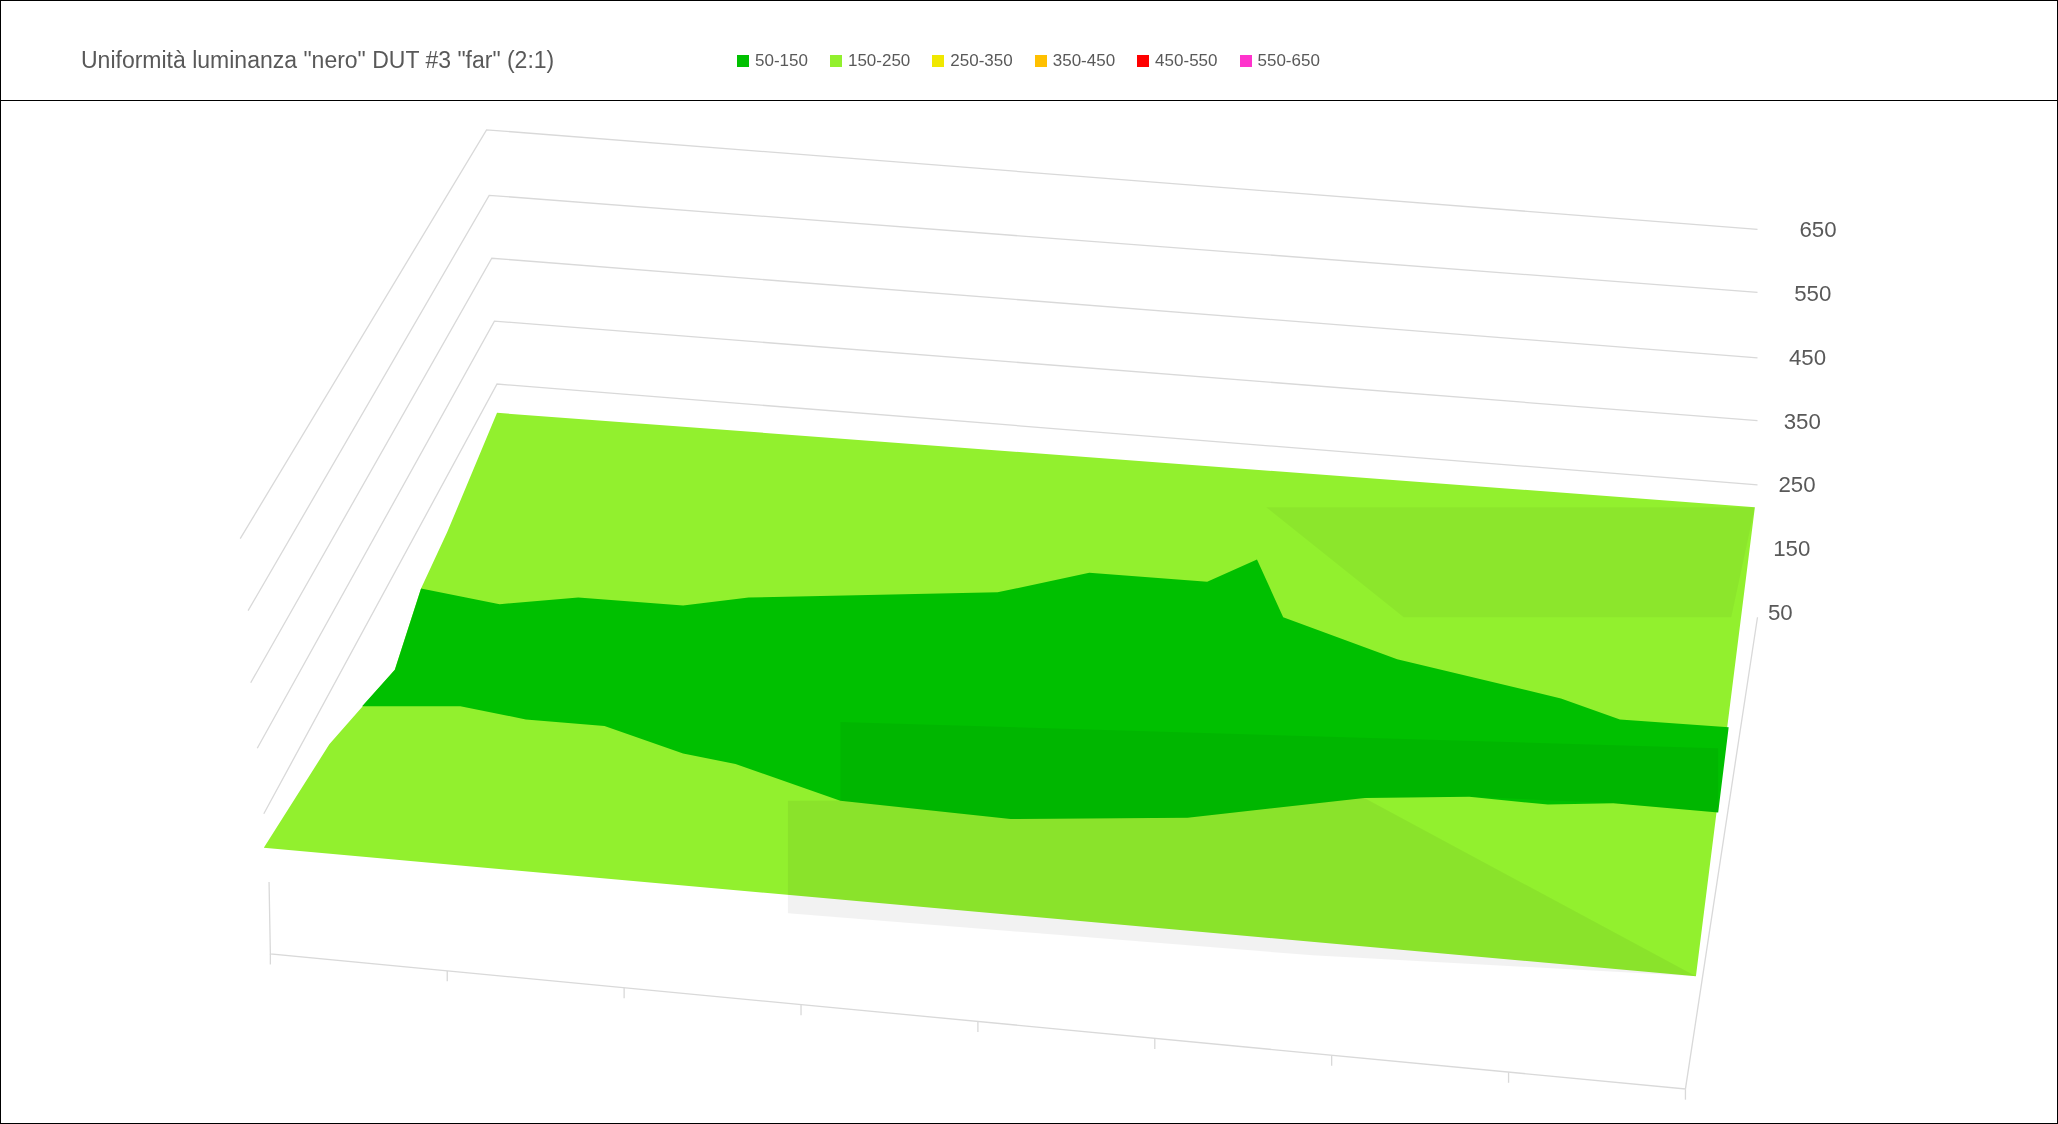 The height and width of the screenshot is (1124, 2058). Describe the element at coordinates (981, 60) in the screenshot. I see `legend-label: 250-350` at that location.